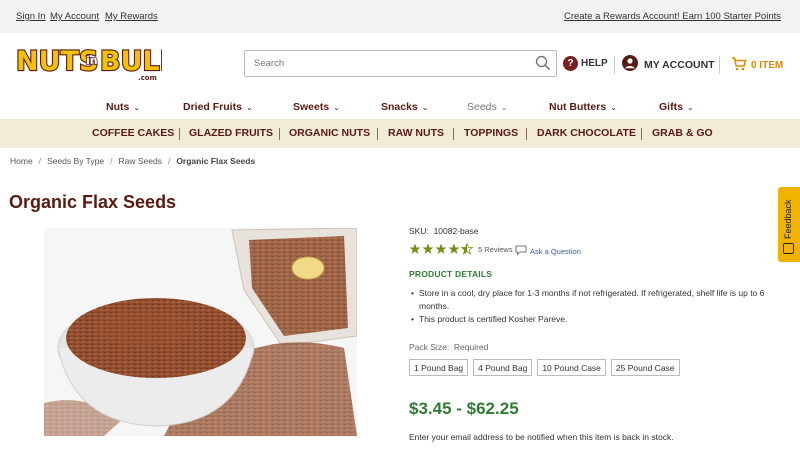 The image size is (800, 450). I want to click on my-account-link: My Account, so click(74, 16).